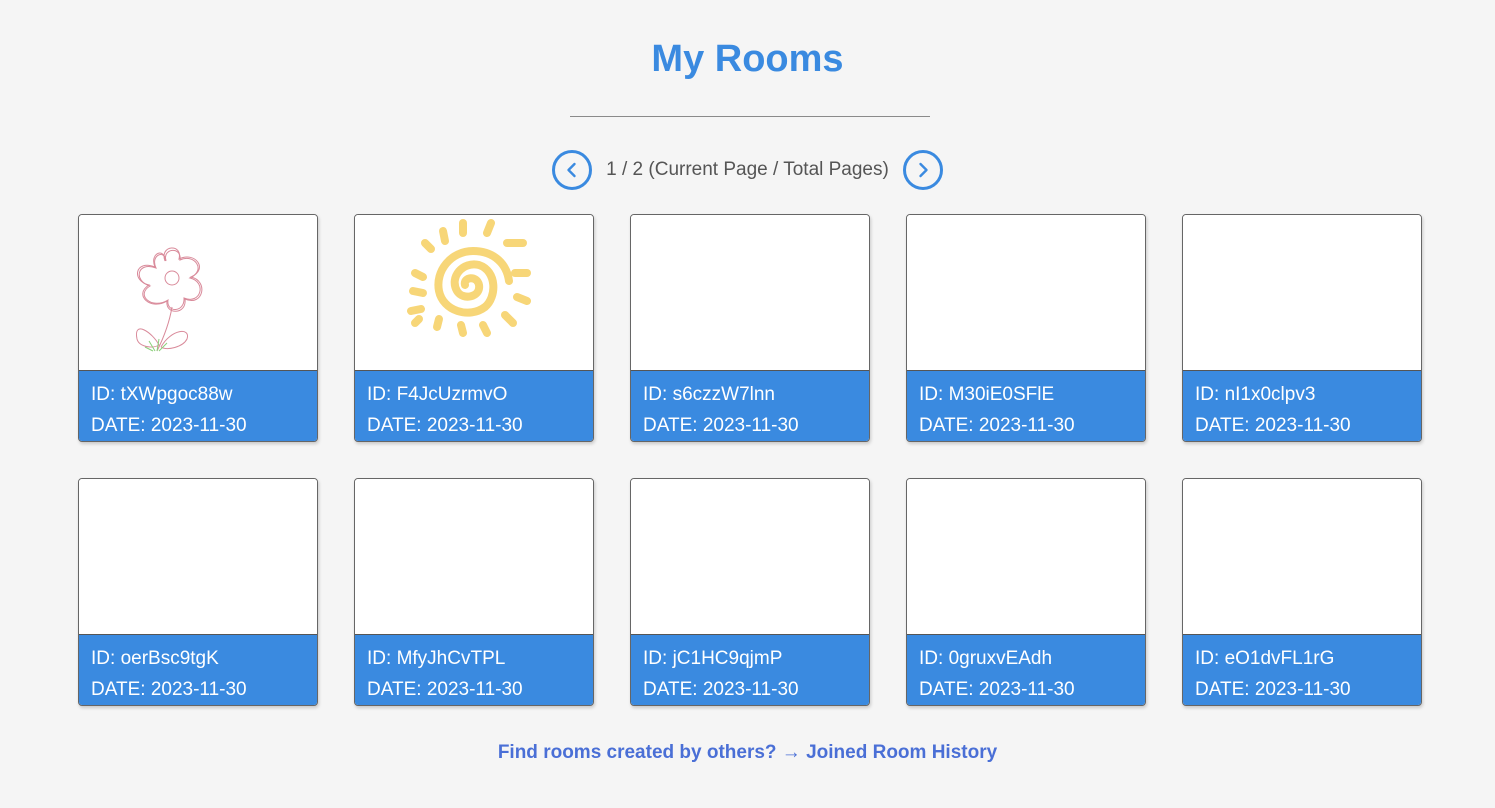  I want to click on room-card: ID: tXWpgoc88w DATE: 2023-11-30, so click(198, 328).